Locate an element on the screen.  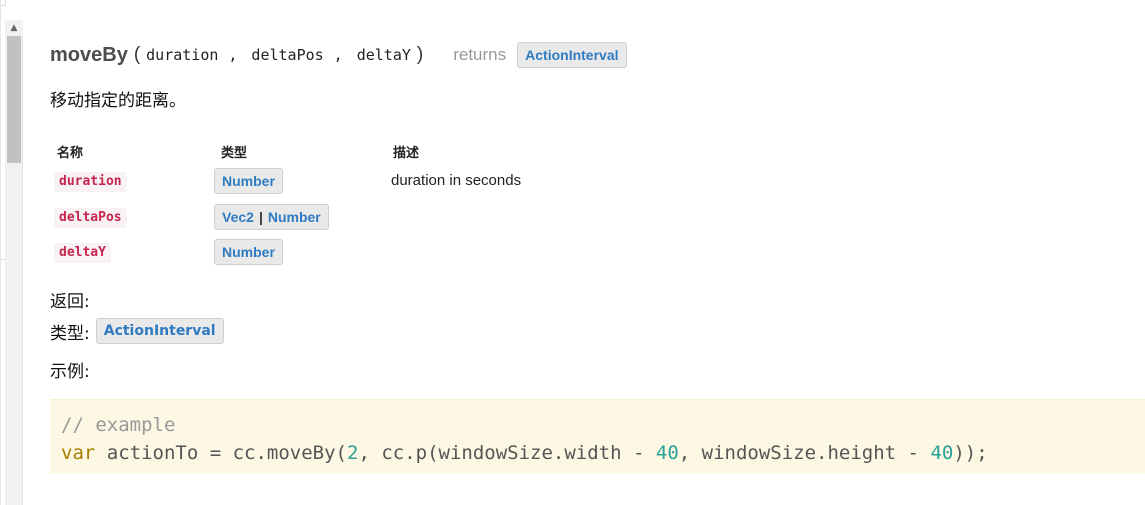
open-paren: ( is located at coordinates (137, 54).